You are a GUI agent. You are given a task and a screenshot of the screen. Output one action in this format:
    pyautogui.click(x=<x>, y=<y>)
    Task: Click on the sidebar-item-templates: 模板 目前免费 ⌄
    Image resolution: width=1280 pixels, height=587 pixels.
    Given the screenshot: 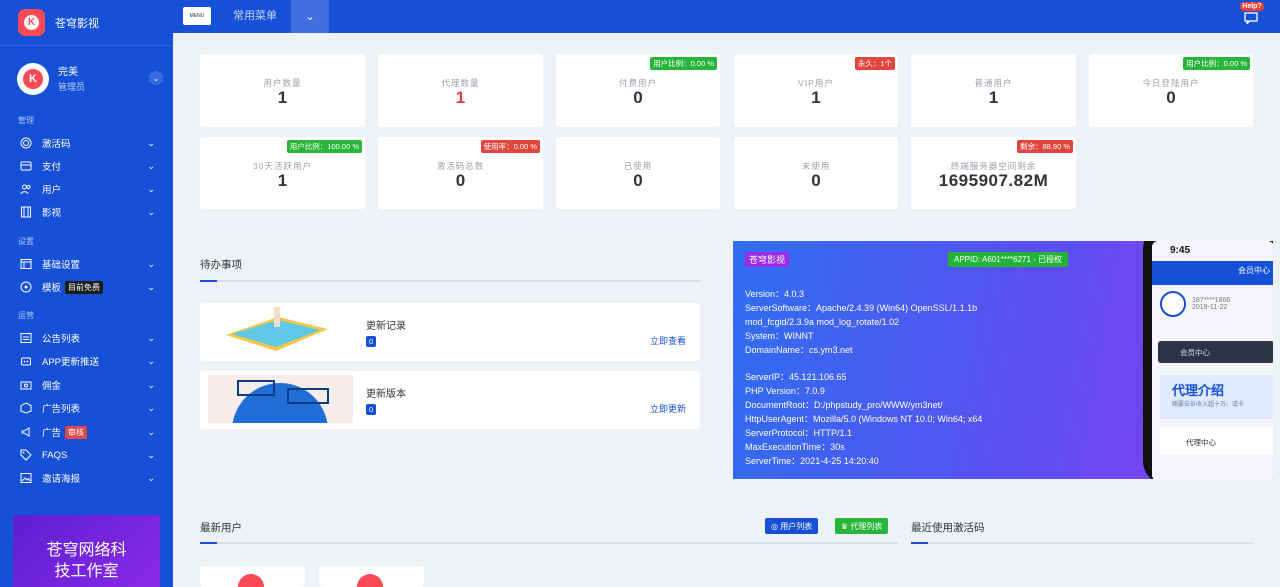 What is the action you would take?
    pyautogui.click(x=86, y=287)
    